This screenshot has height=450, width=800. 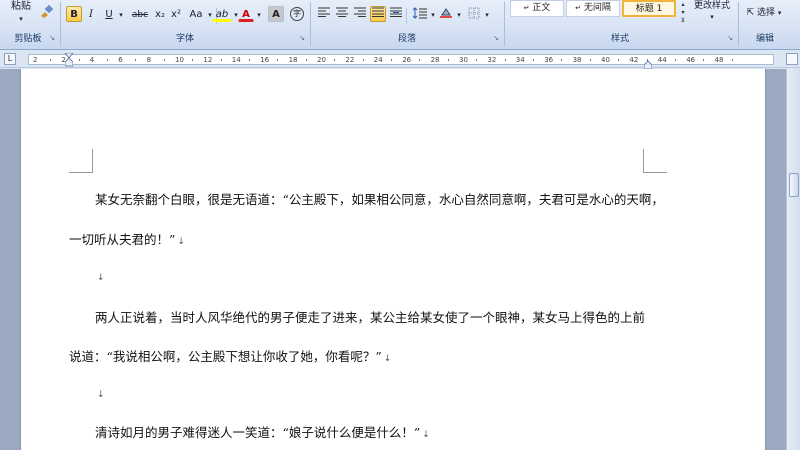 I want to click on strikethrough-button: abc, so click(x=140, y=14).